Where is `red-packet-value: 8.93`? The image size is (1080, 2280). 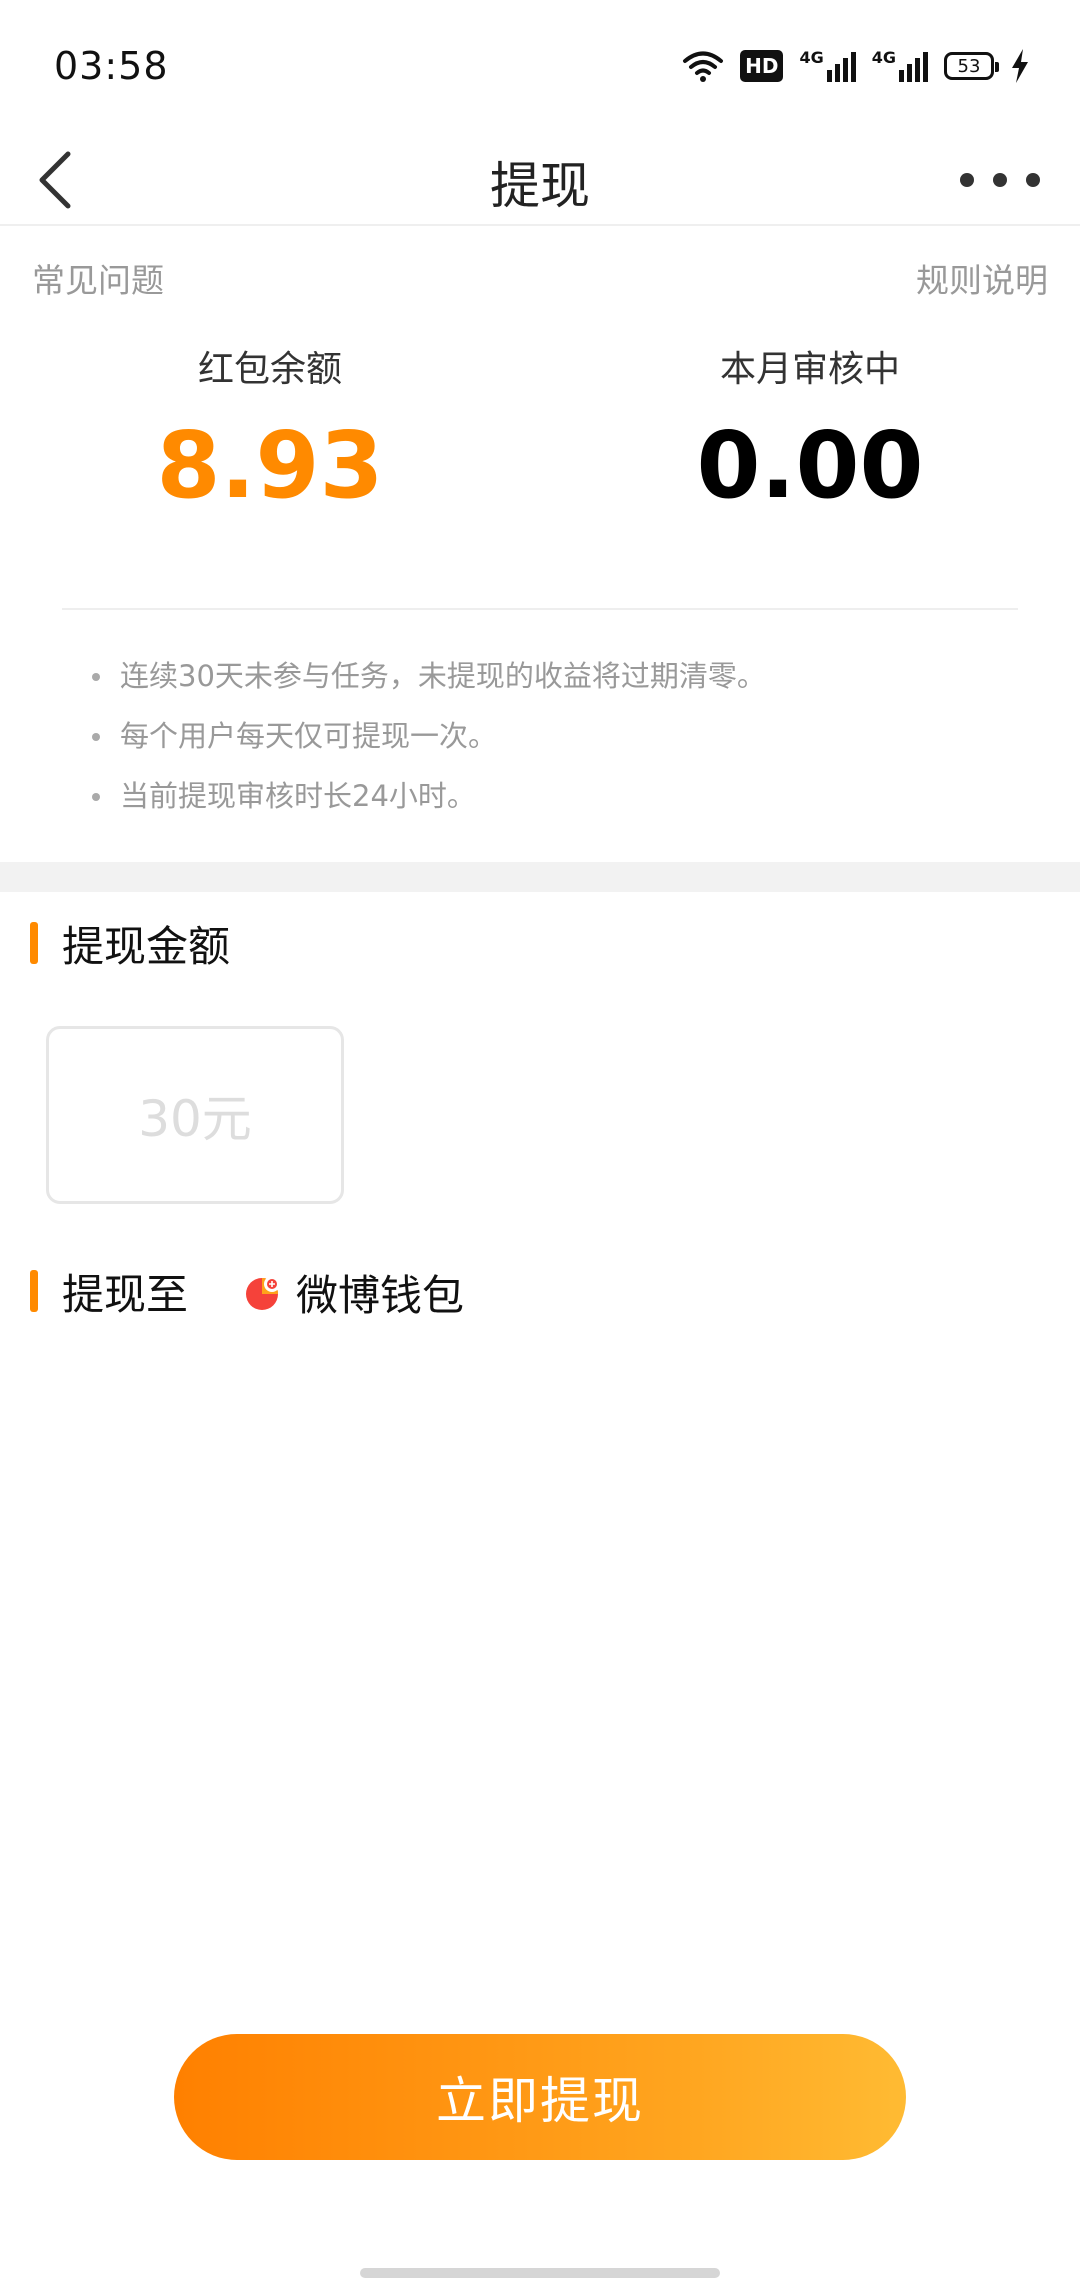
red-packet-value: 8.93 is located at coordinates (270, 465).